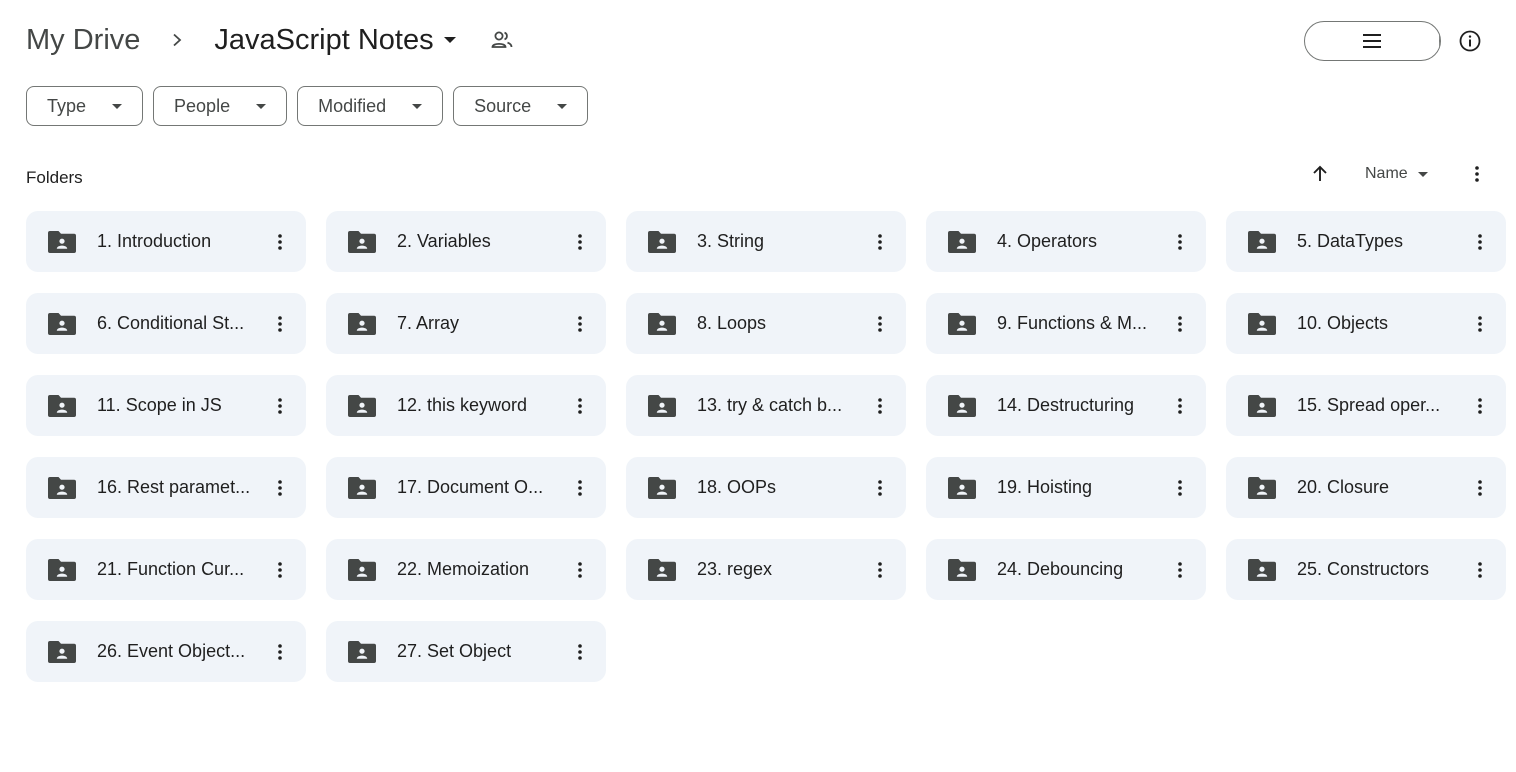 This screenshot has width=1516, height=772. I want to click on view-toggle, so click(1372, 41).